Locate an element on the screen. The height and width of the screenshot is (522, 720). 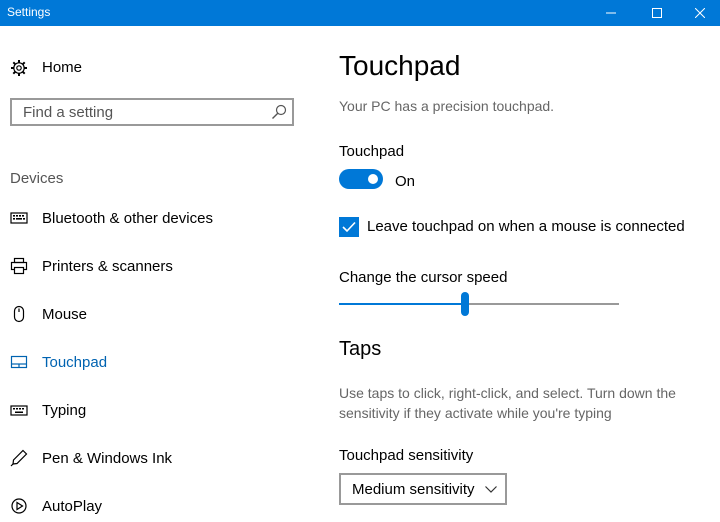
toggle-state-text: On is located at coordinates (405, 181).